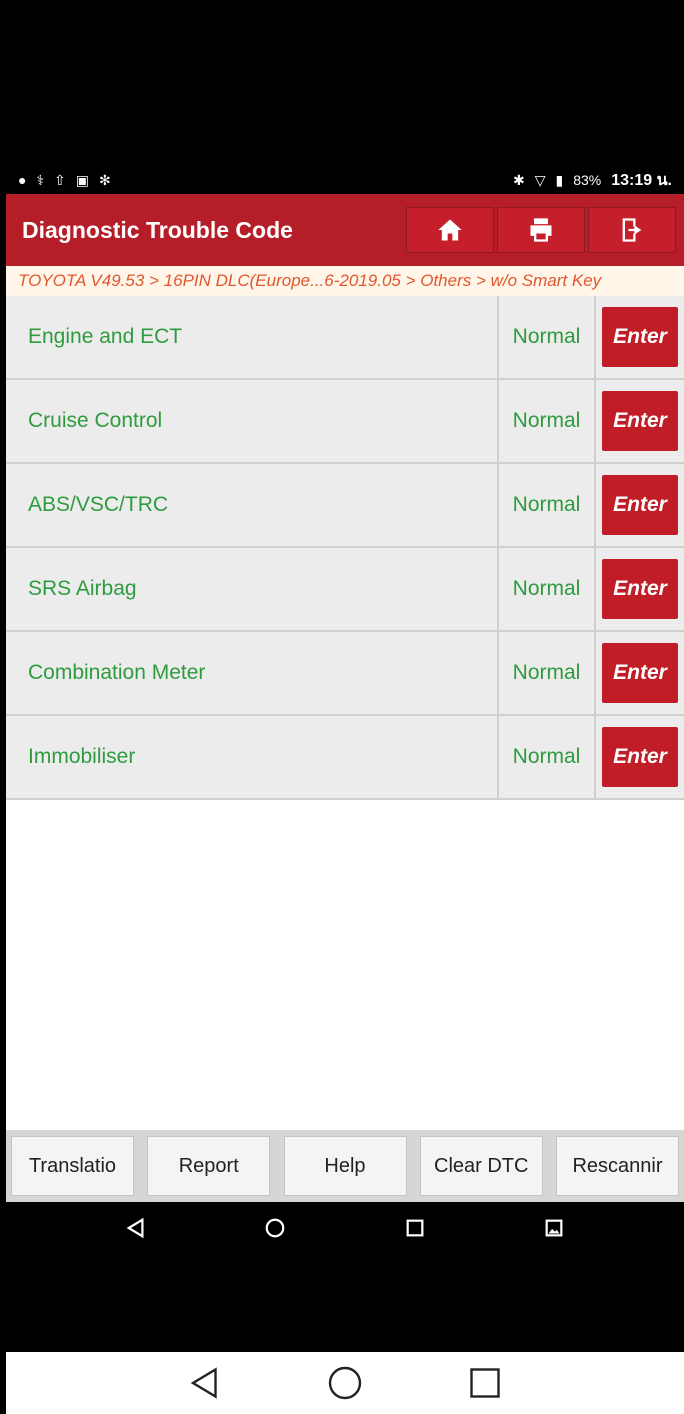 This screenshot has width=684, height=1414. Describe the element at coordinates (345, 1228) in the screenshot. I see `app-navigation-bar` at that location.